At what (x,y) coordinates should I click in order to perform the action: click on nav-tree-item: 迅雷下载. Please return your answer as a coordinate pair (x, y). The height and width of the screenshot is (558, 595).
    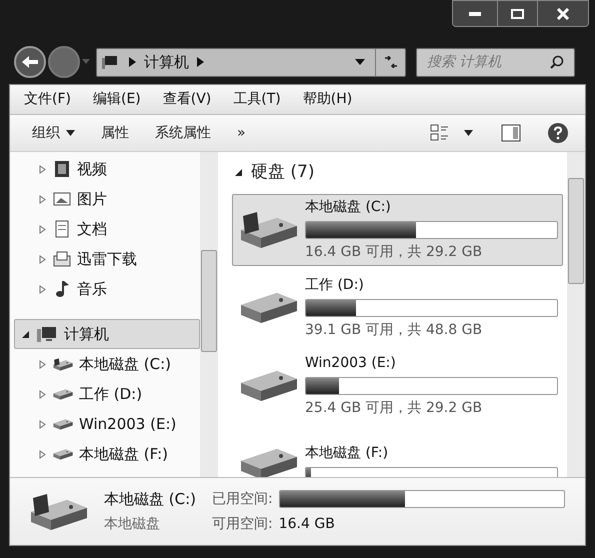
    Looking at the image, I should click on (107, 259).